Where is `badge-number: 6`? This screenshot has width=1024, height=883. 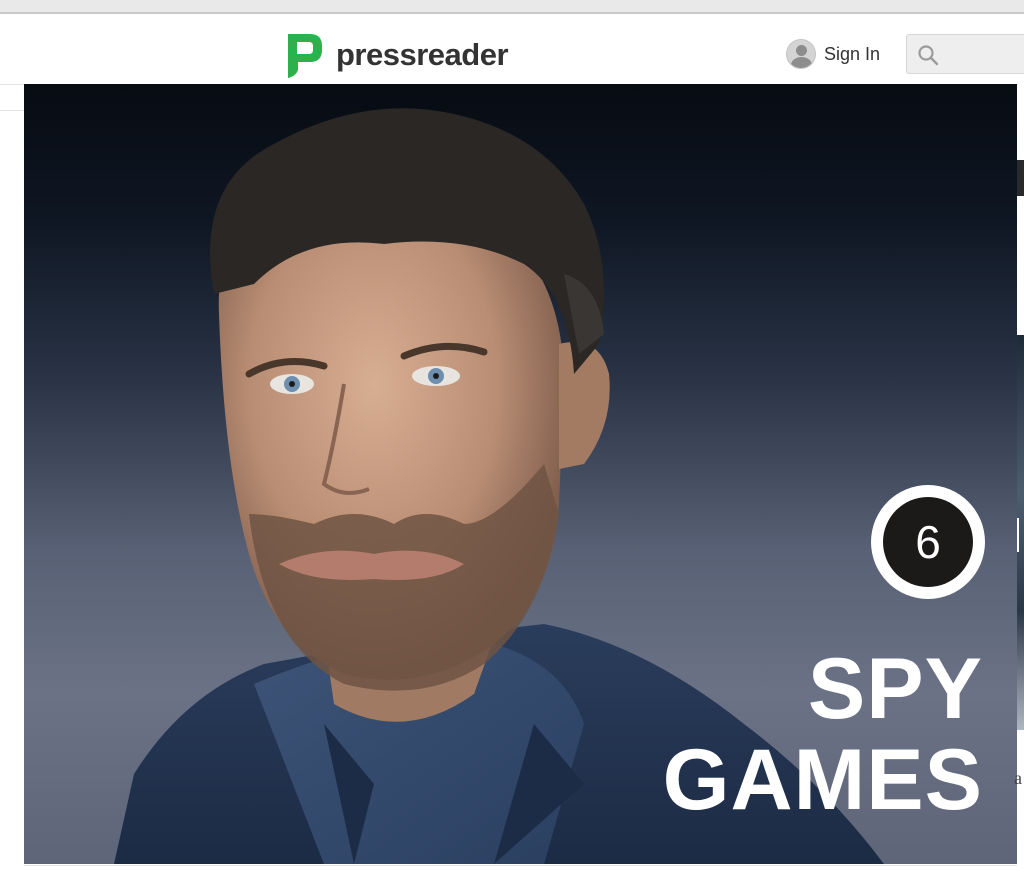 badge-number: 6 is located at coordinates (928, 542).